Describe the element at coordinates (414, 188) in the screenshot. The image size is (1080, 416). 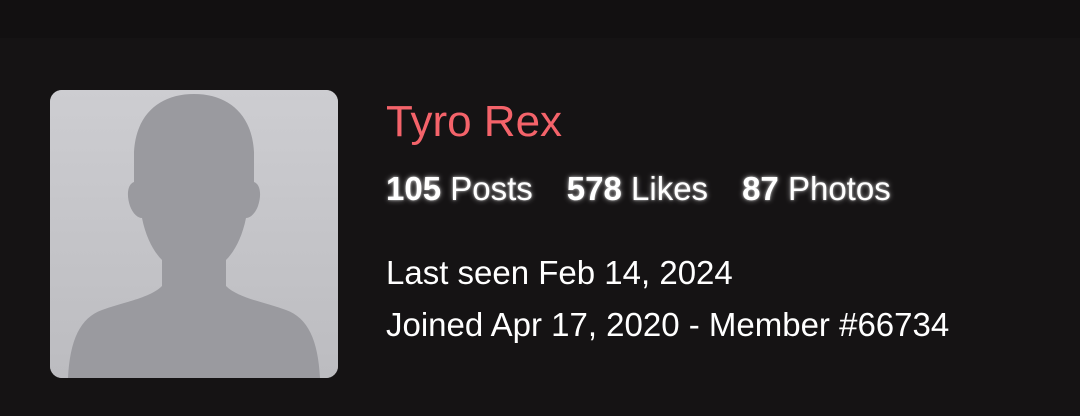
I see `stat-posts-count: 105` at that location.